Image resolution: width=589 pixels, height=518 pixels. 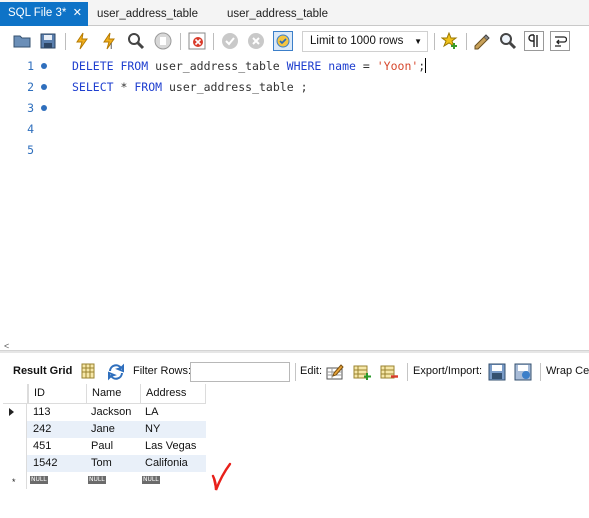 What do you see at coordinates (100, 446) in the screenshot?
I see `cell-name: Paul` at bounding box center [100, 446].